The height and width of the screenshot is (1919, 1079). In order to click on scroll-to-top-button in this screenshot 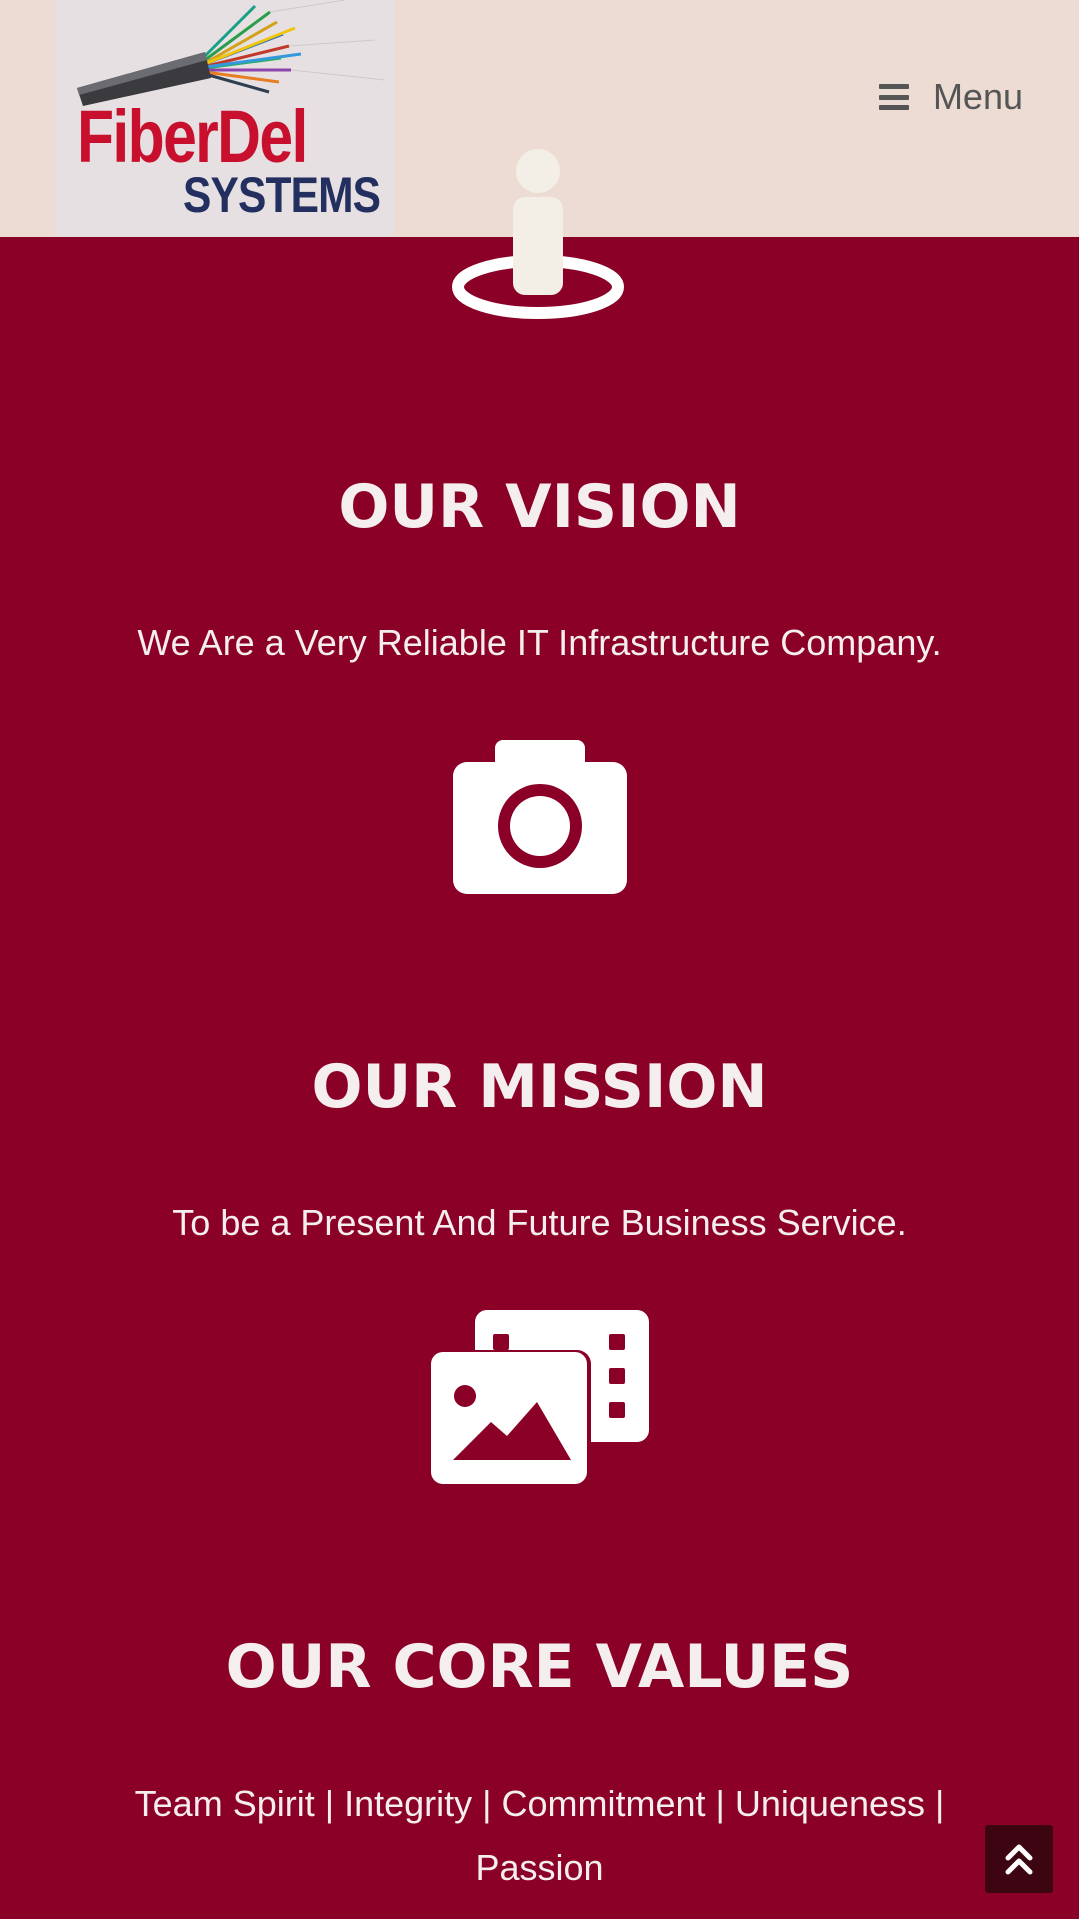, I will do `click(1019, 1859)`.